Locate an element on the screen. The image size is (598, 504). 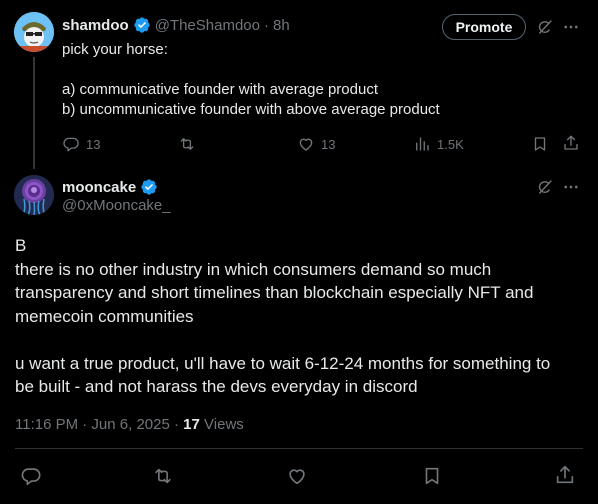
reply-button is located at coordinates (31, 476).